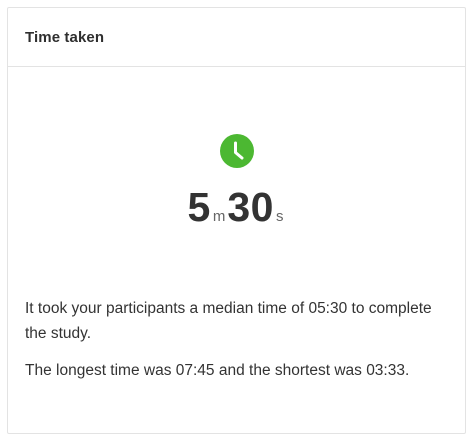  Describe the element at coordinates (219, 216) in the screenshot. I see `duration-minutes-unit: m` at that location.